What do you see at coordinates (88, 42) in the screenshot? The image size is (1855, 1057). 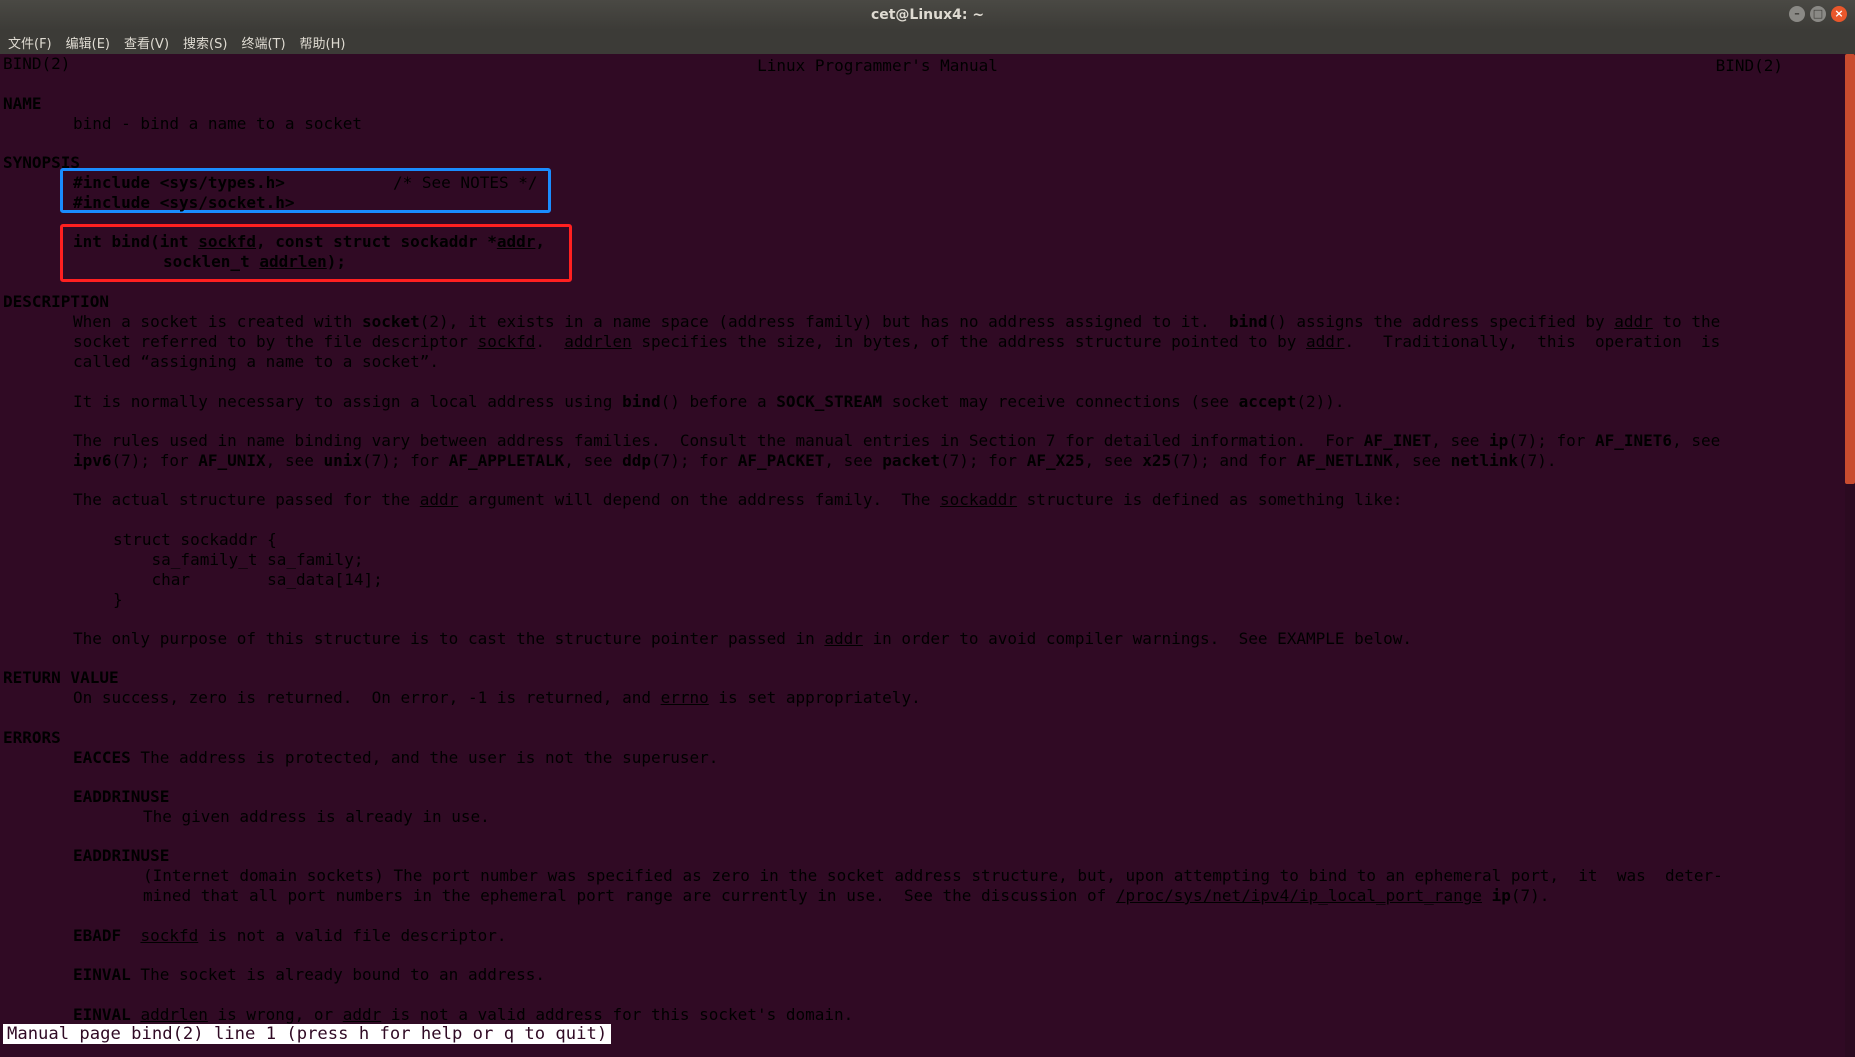 I see `menu-edit: 编辑(E)` at bounding box center [88, 42].